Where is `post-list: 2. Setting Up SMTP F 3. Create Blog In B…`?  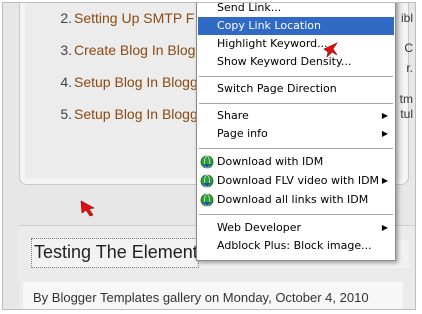
post-list: 2. Setting Up SMTP F 3. Create Blog In B… is located at coordinates (129, 74).